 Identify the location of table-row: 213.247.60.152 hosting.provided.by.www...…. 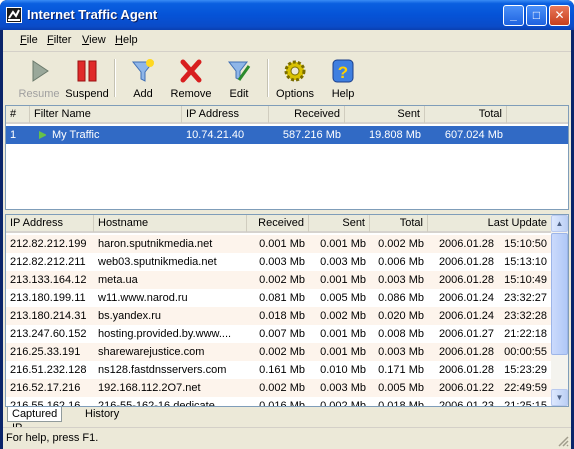
(278, 334).